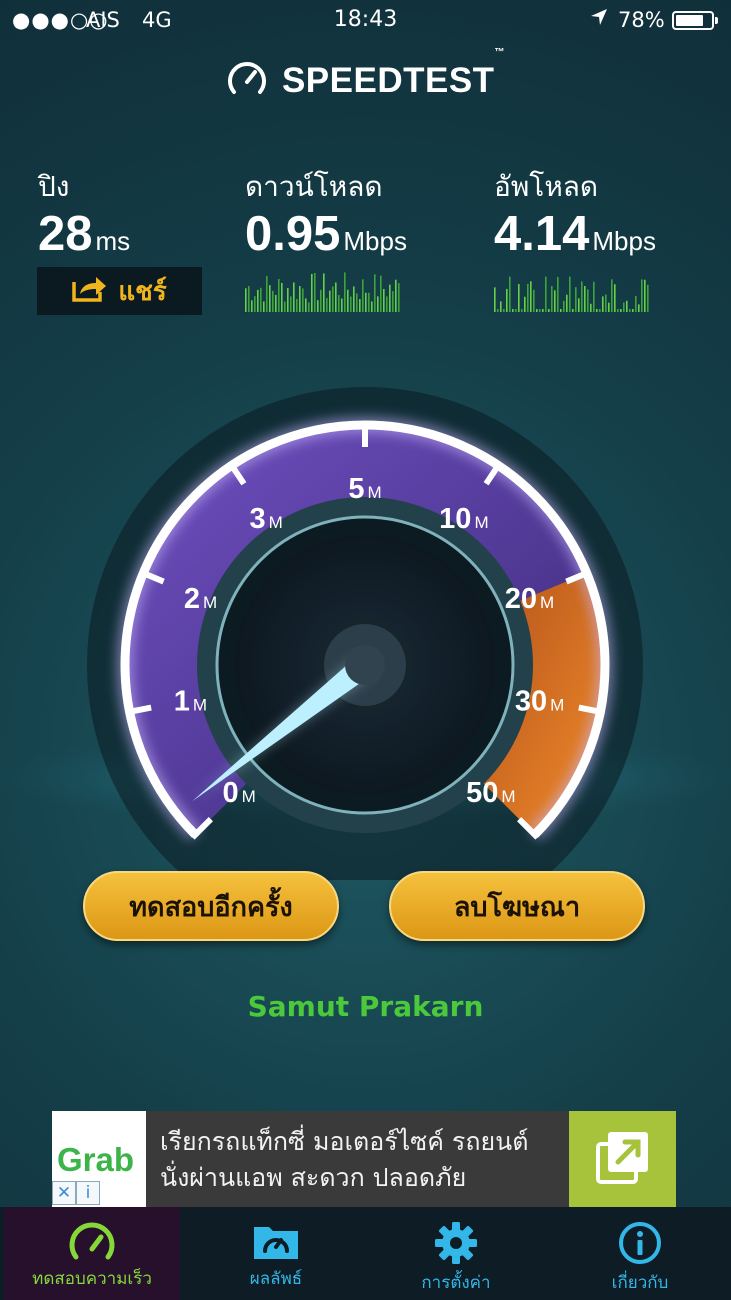 The height and width of the screenshot is (1300, 731). What do you see at coordinates (90, 291) in the screenshot?
I see `share-icon` at bounding box center [90, 291].